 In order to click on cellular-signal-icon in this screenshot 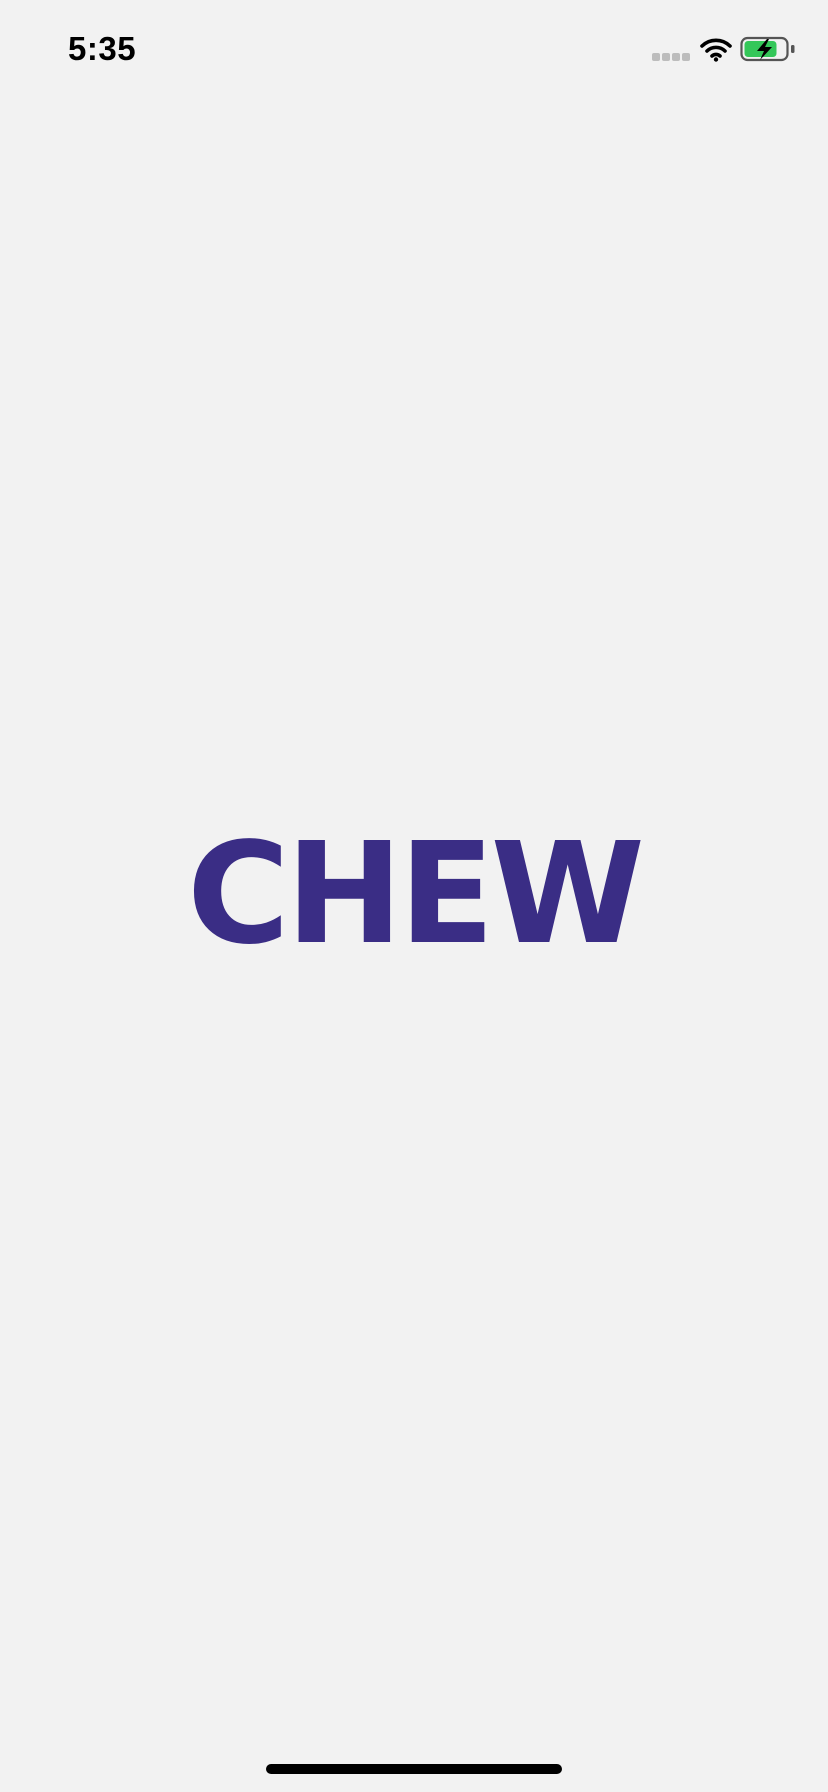, I will do `click(671, 57)`.